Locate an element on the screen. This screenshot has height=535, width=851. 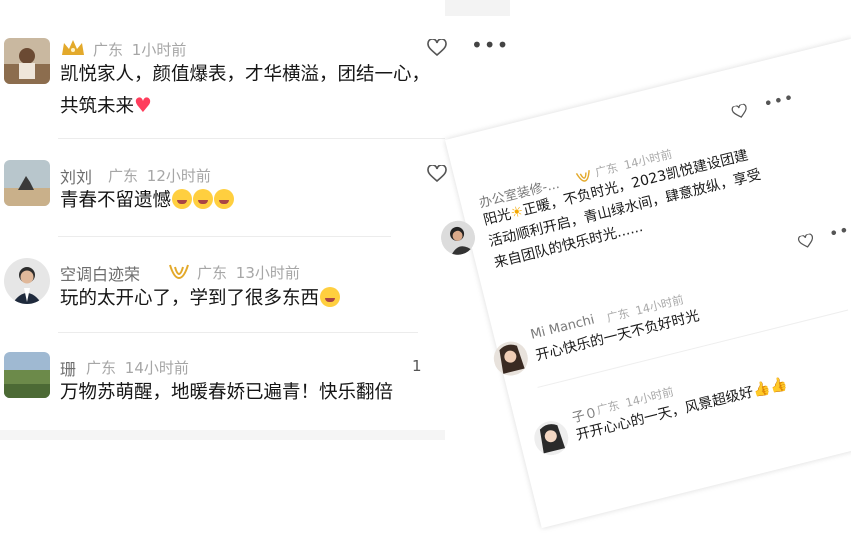
timestamp: 14小时前 is located at coordinates (156, 368).